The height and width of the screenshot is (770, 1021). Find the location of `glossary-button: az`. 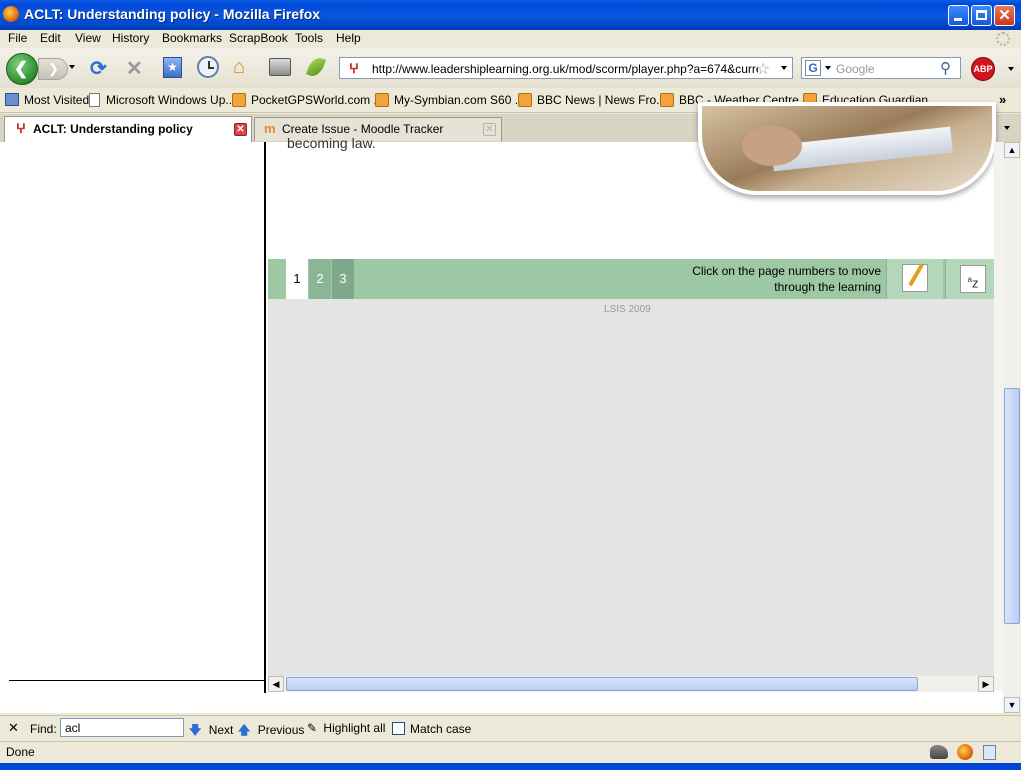

glossary-button: az is located at coordinates (969, 279).